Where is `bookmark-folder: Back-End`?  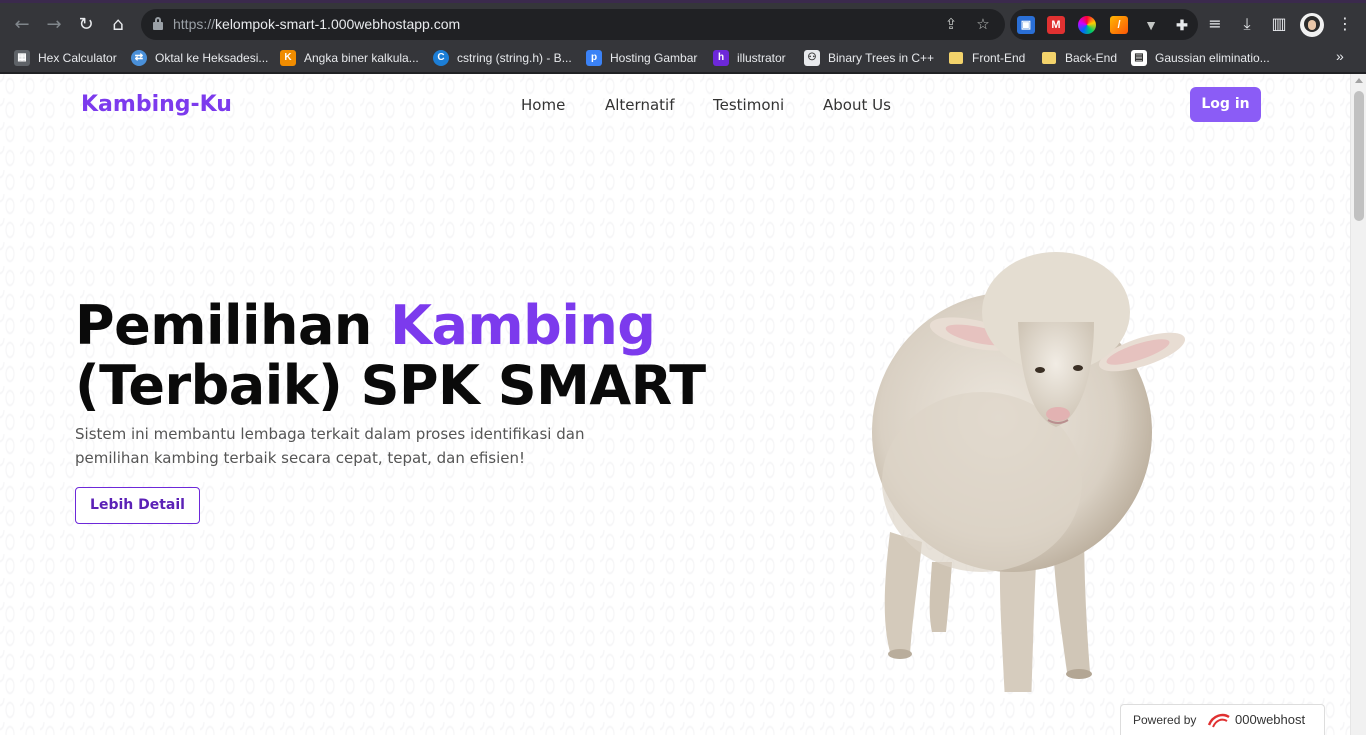
bookmark-folder: Back-End is located at coordinates (1079, 58).